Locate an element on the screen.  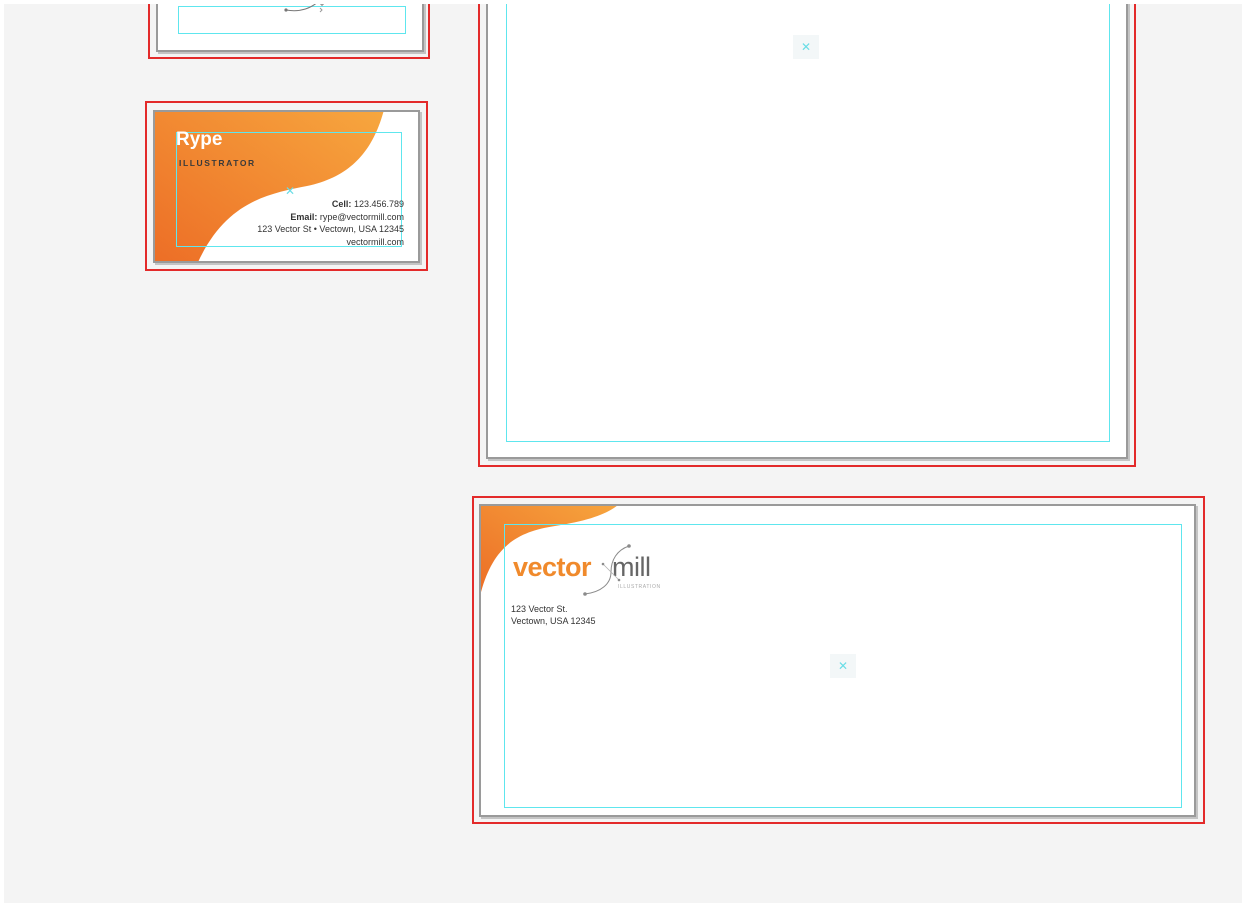
logo-fragment-icon is located at coordinates (304, 8).